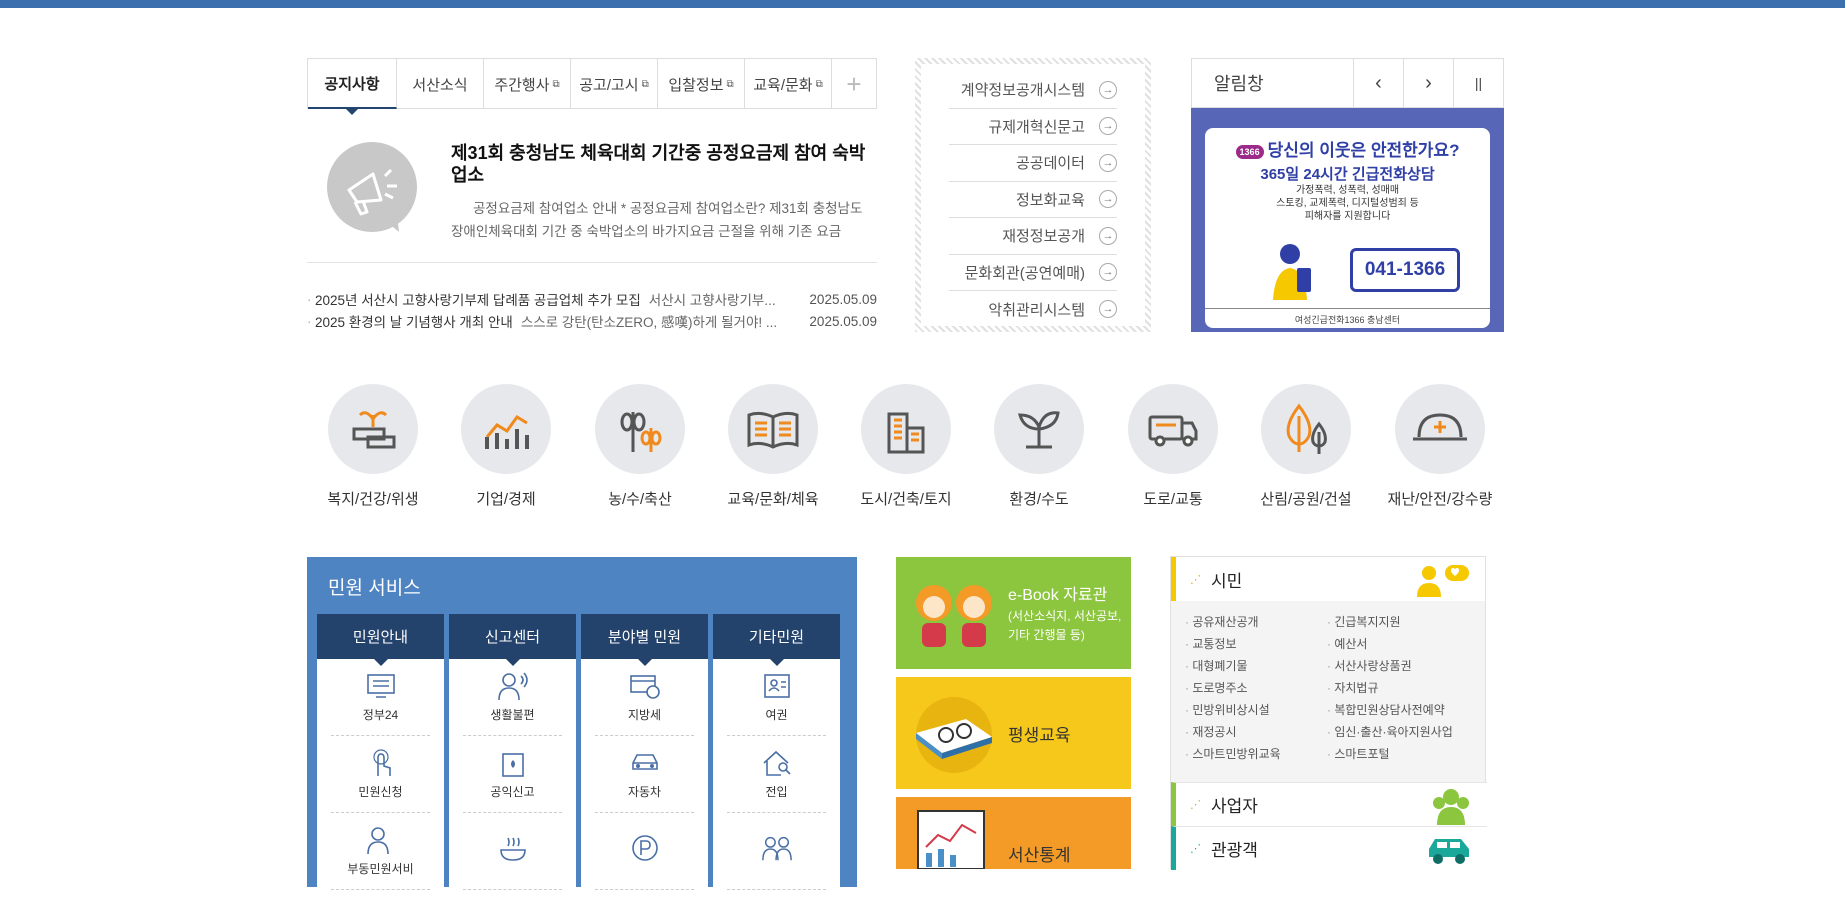 Image resolution: width=1845 pixels, height=914 pixels. Describe the element at coordinates (440, 84) in the screenshot. I see `tab-seosan-news: 서산소식` at that location.